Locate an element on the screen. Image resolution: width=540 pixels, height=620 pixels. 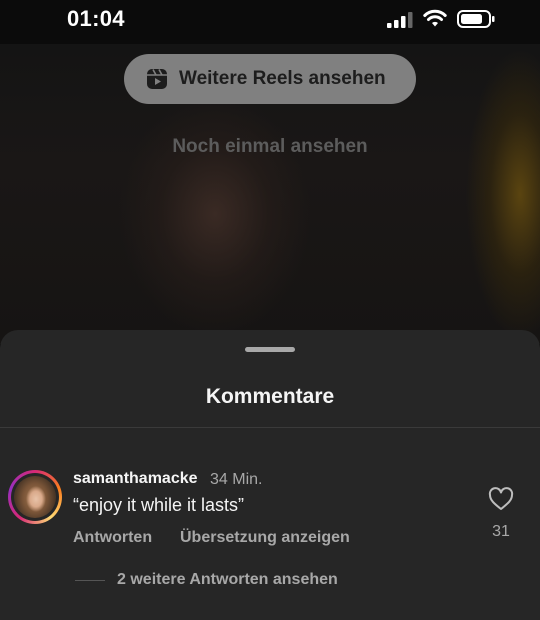
status-time: 01:04 is located at coordinates (96, 18).